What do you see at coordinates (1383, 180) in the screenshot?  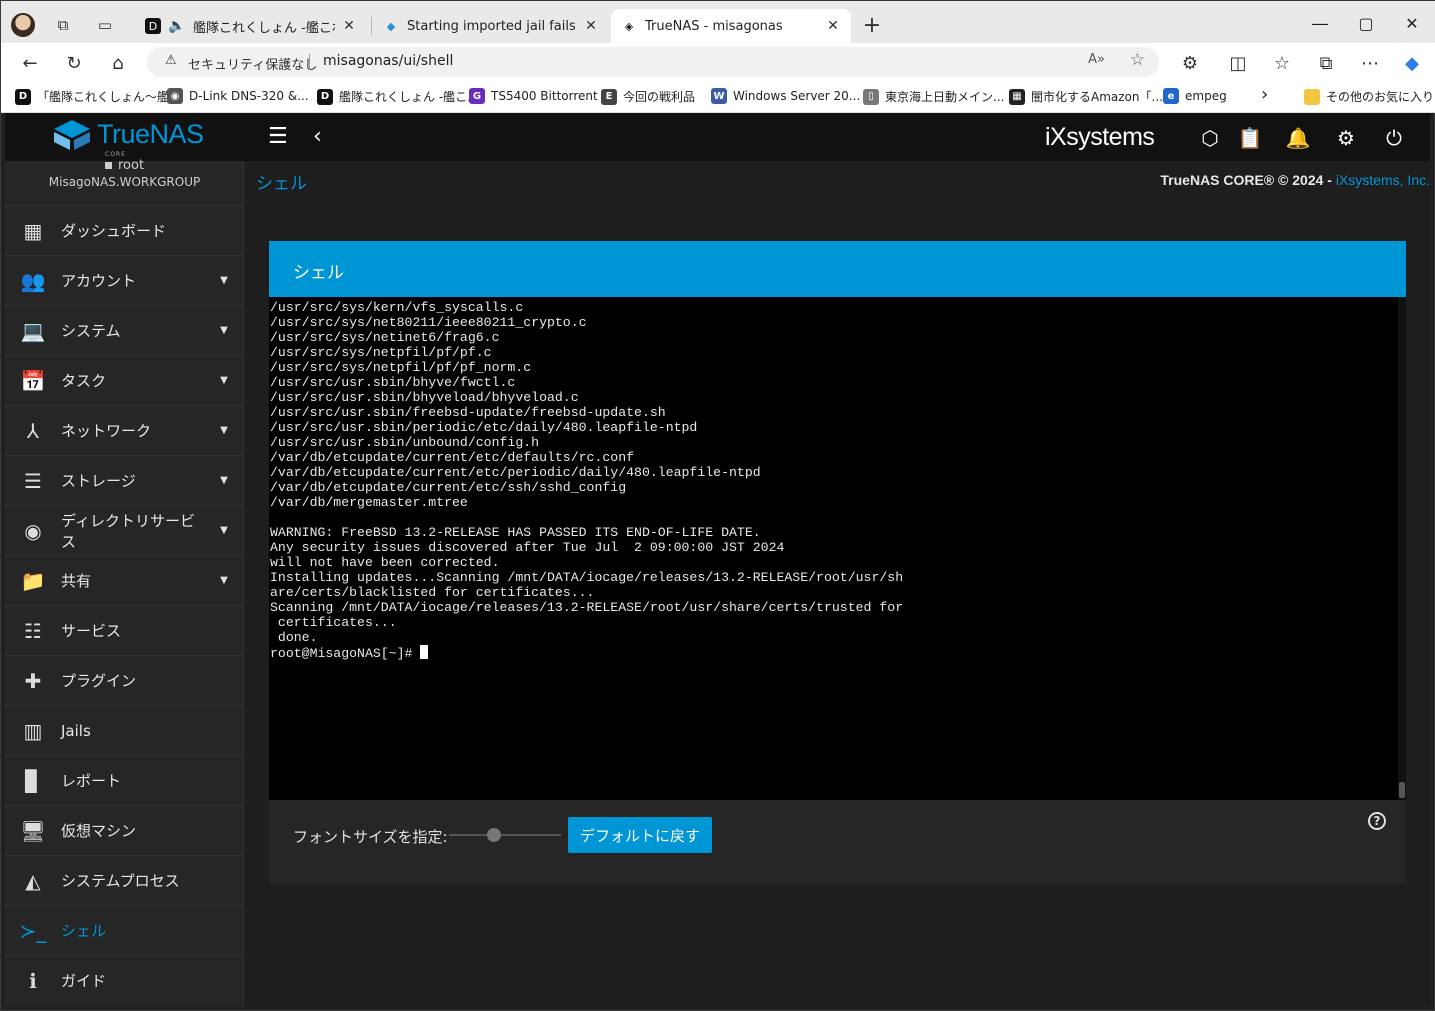 I see `copyright-link: iXsystems, Inc.` at bounding box center [1383, 180].